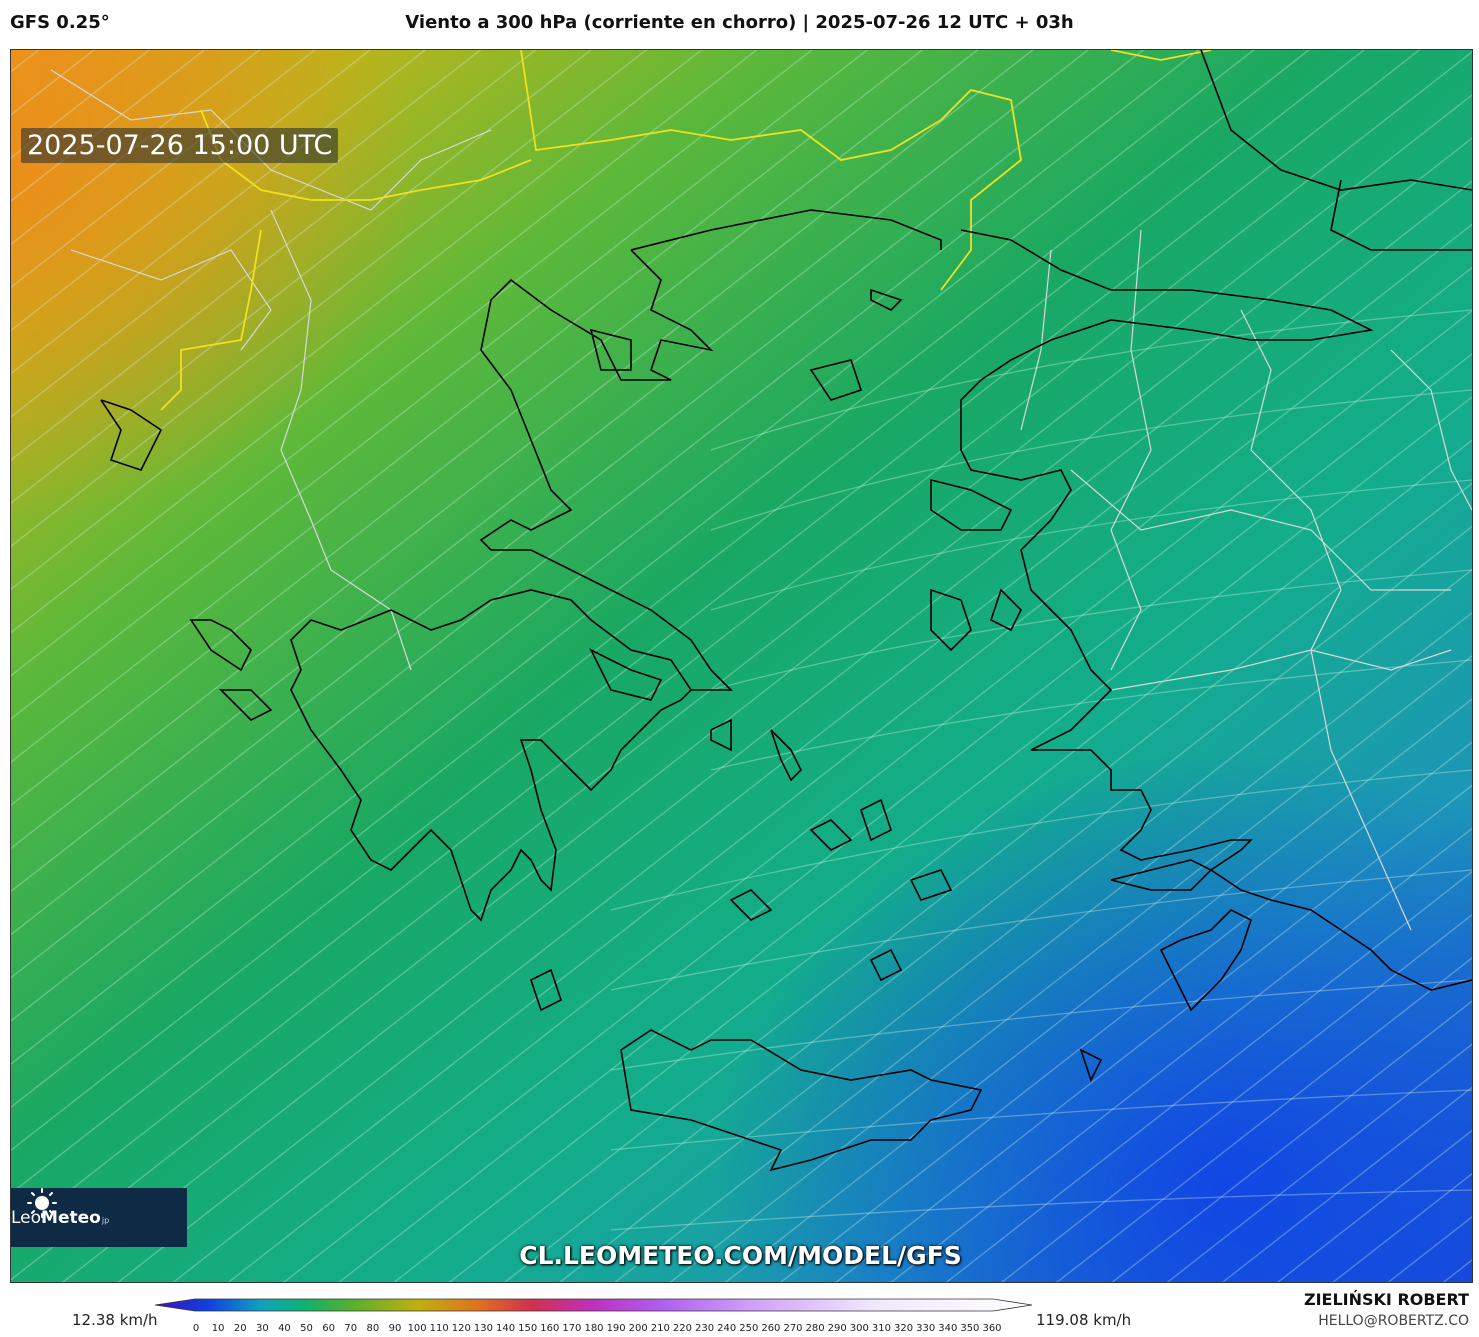 Image resolution: width=1479 pixels, height=1337 pixels. What do you see at coordinates (572, 1328) in the screenshot?
I see `colorbar-tick-label: 170` at bounding box center [572, 1328].